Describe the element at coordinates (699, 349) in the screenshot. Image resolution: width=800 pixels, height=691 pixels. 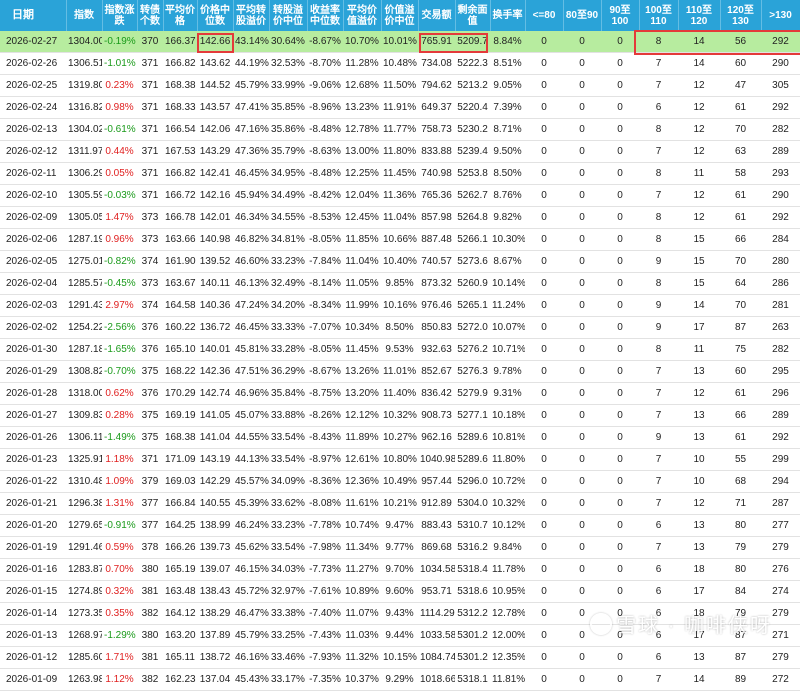
I see `cell-bucket-110-120: 11` at that location.